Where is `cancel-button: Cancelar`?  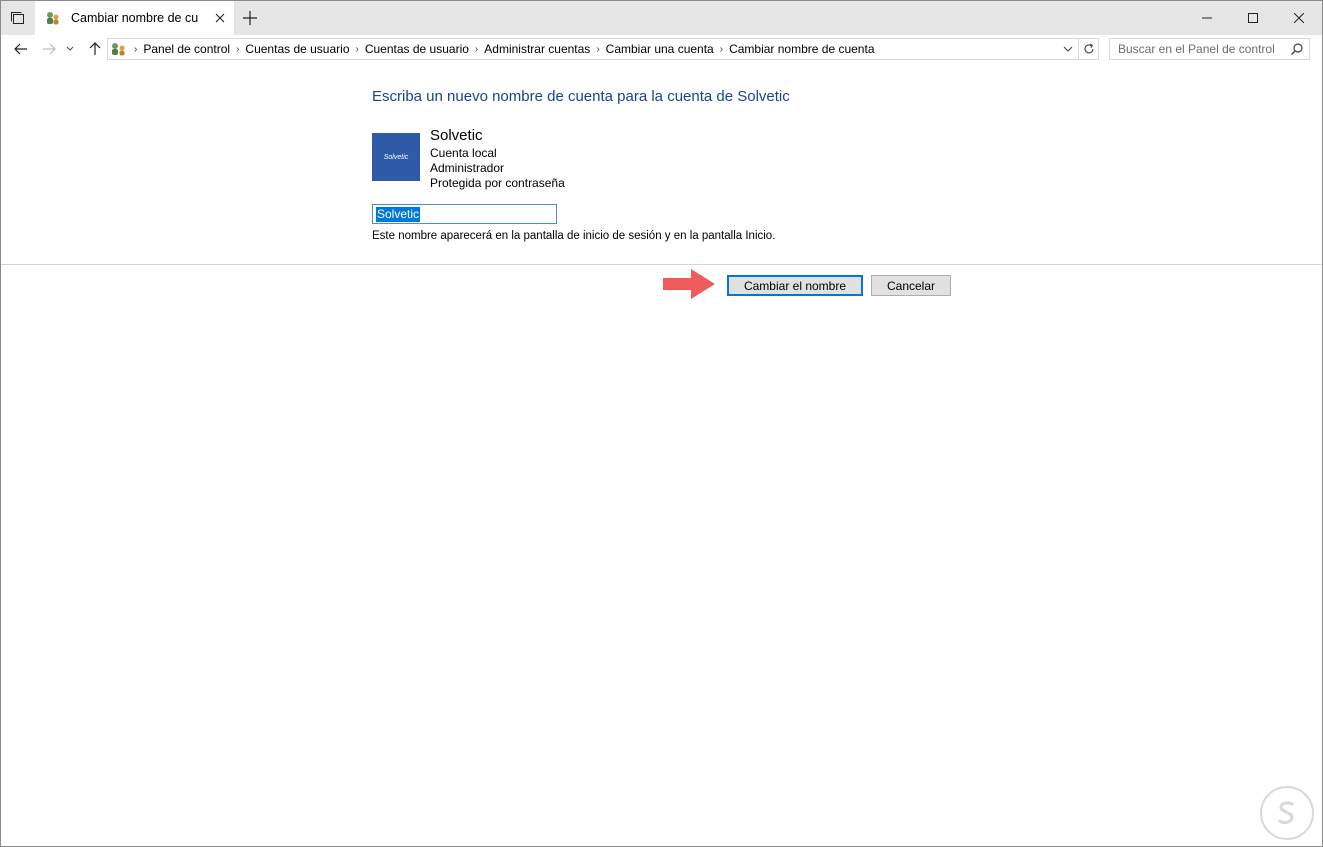 cancel-button: Cancelar is located at coordinates (911, 285).